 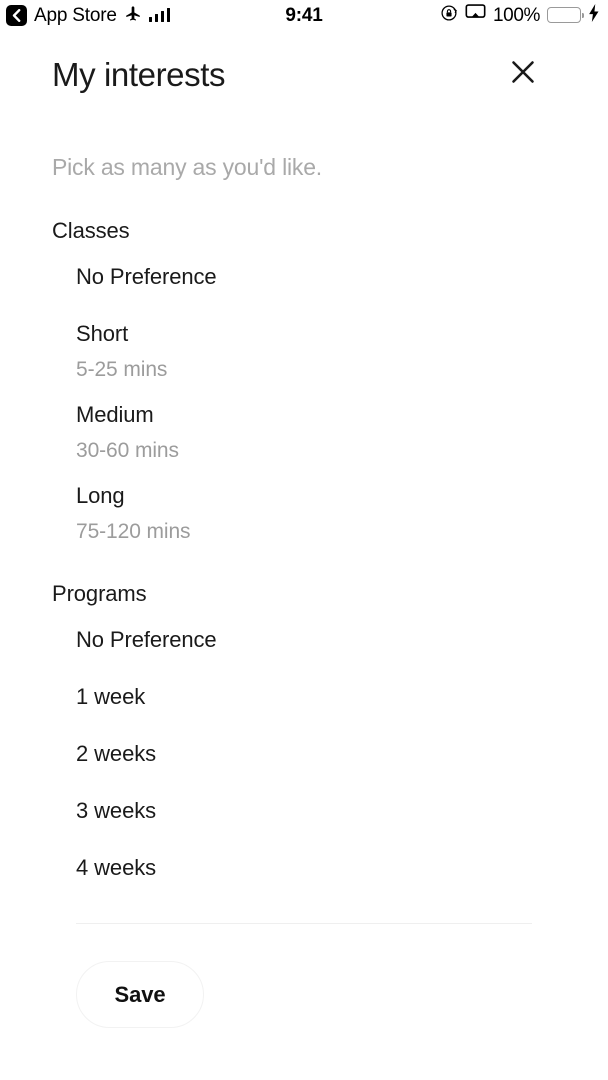 I want to click on option-classes-no-preference: No Preference, so click(x=304, y=277).